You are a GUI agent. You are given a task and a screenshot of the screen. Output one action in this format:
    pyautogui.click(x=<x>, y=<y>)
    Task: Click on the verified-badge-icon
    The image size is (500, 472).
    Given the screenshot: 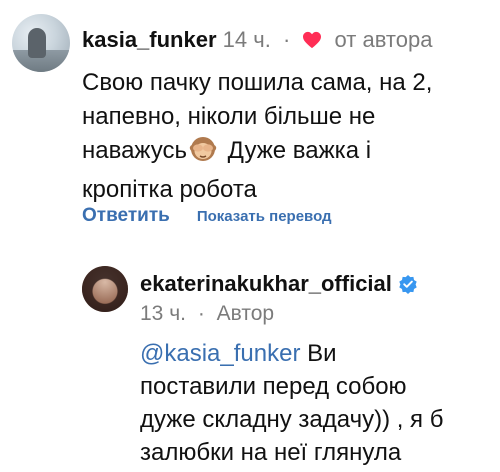 What is the action you would take?
    pyautogui.click(x=408, y=287)
    